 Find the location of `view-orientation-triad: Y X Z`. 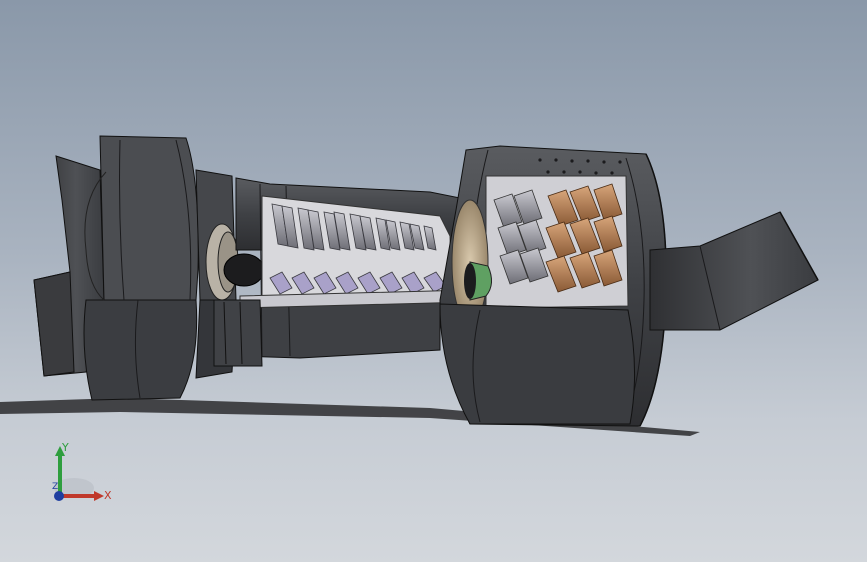

view-orientation-triad: Y X Z is located at coordinates (84, 475).